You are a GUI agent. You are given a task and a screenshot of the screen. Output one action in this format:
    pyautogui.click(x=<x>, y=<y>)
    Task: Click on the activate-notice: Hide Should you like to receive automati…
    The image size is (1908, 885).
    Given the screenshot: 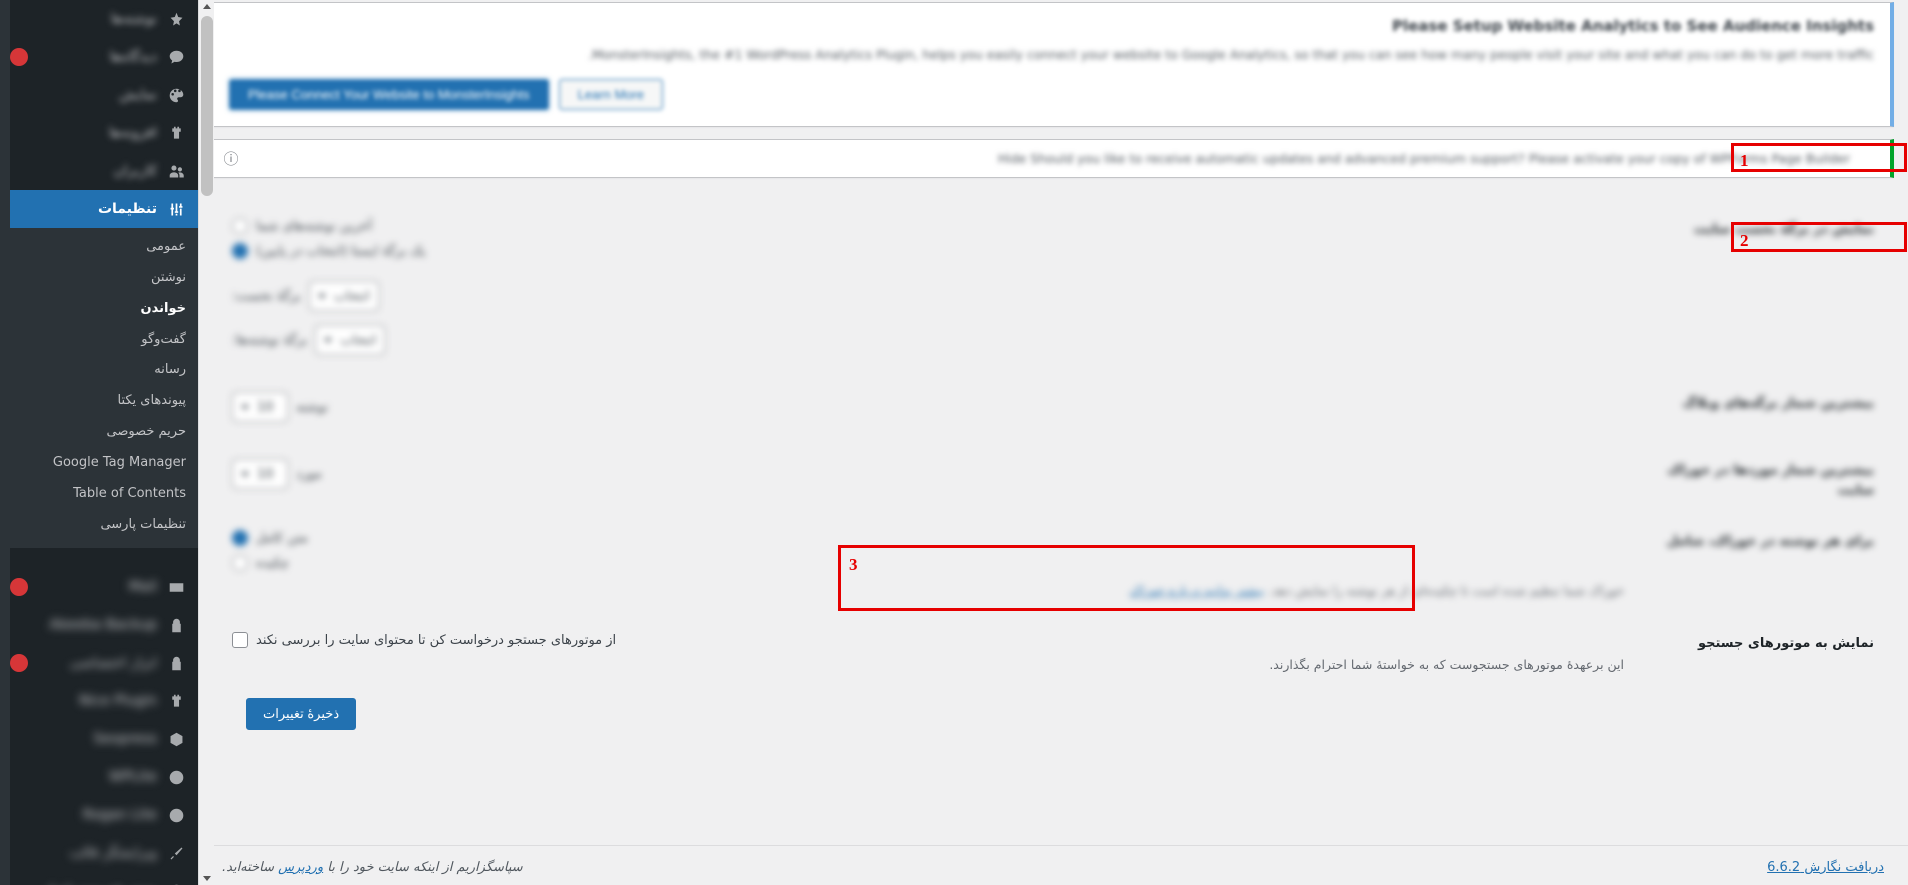 What is the action you would take?
    pyautogui.click(x=1053, y=158)
    